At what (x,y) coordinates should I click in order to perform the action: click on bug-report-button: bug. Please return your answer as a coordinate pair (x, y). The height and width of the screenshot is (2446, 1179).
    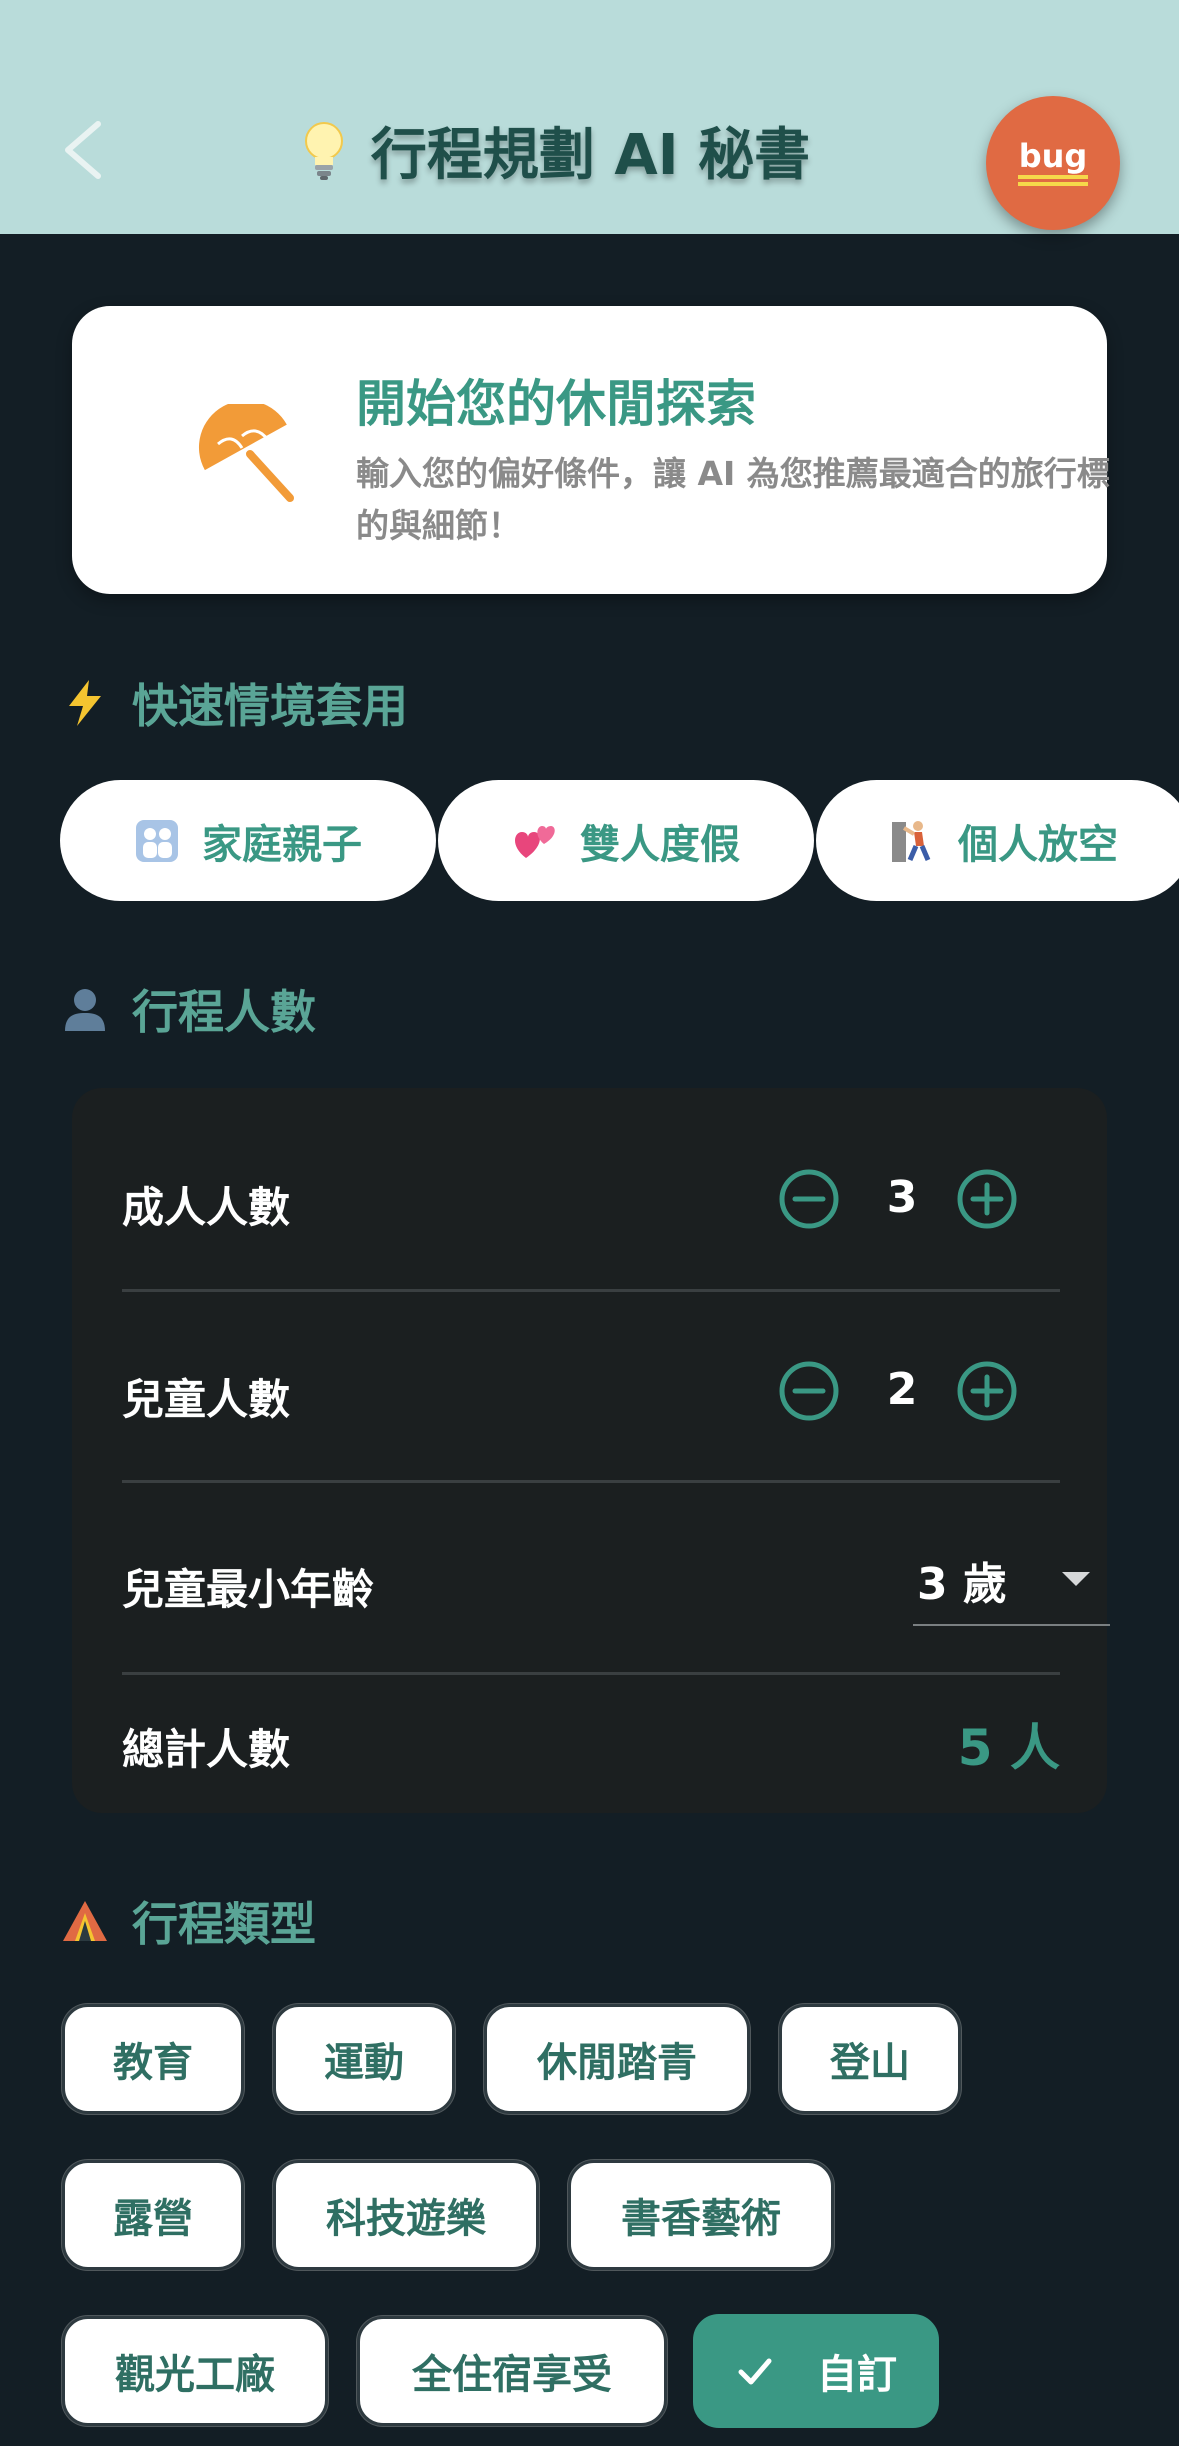
    Looking at the image, I should click on (1053, 163).